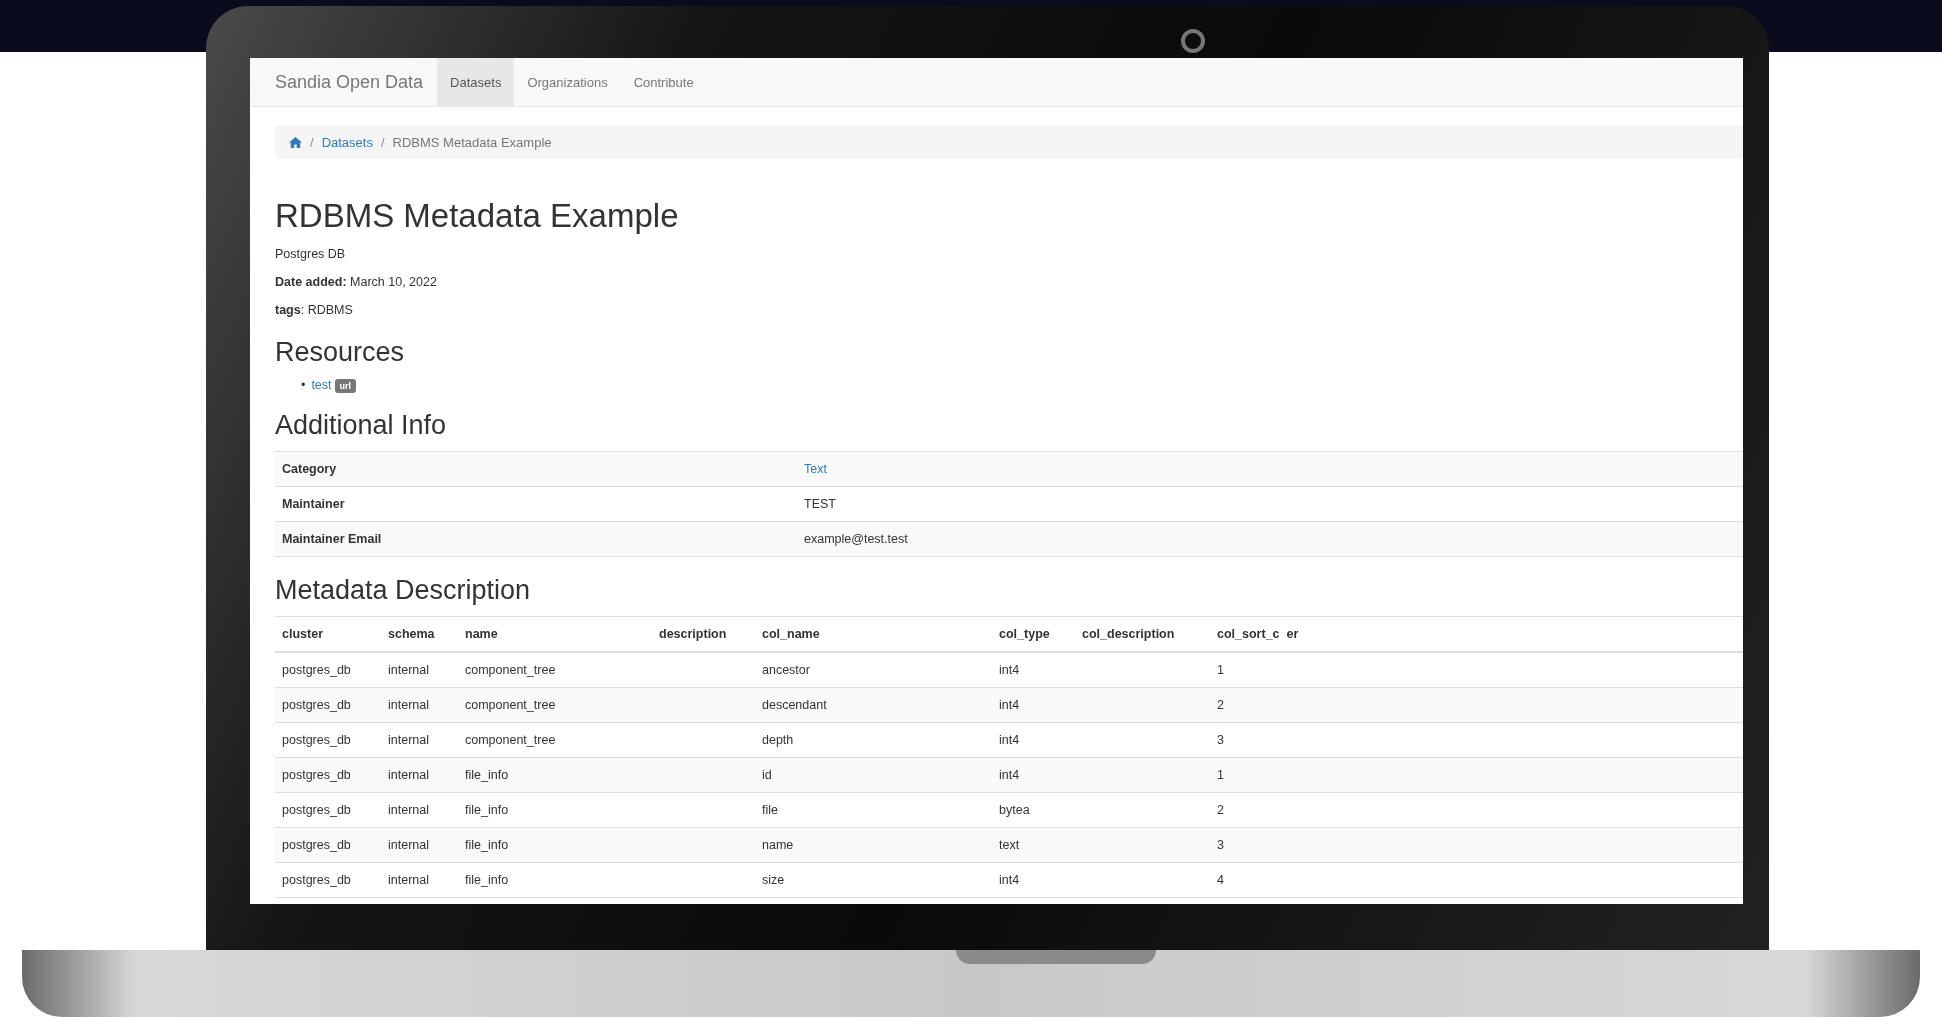  Describe the element at coordinates (1221, 880) in the screenshot. I see `table-cell-text: 4` at that location.